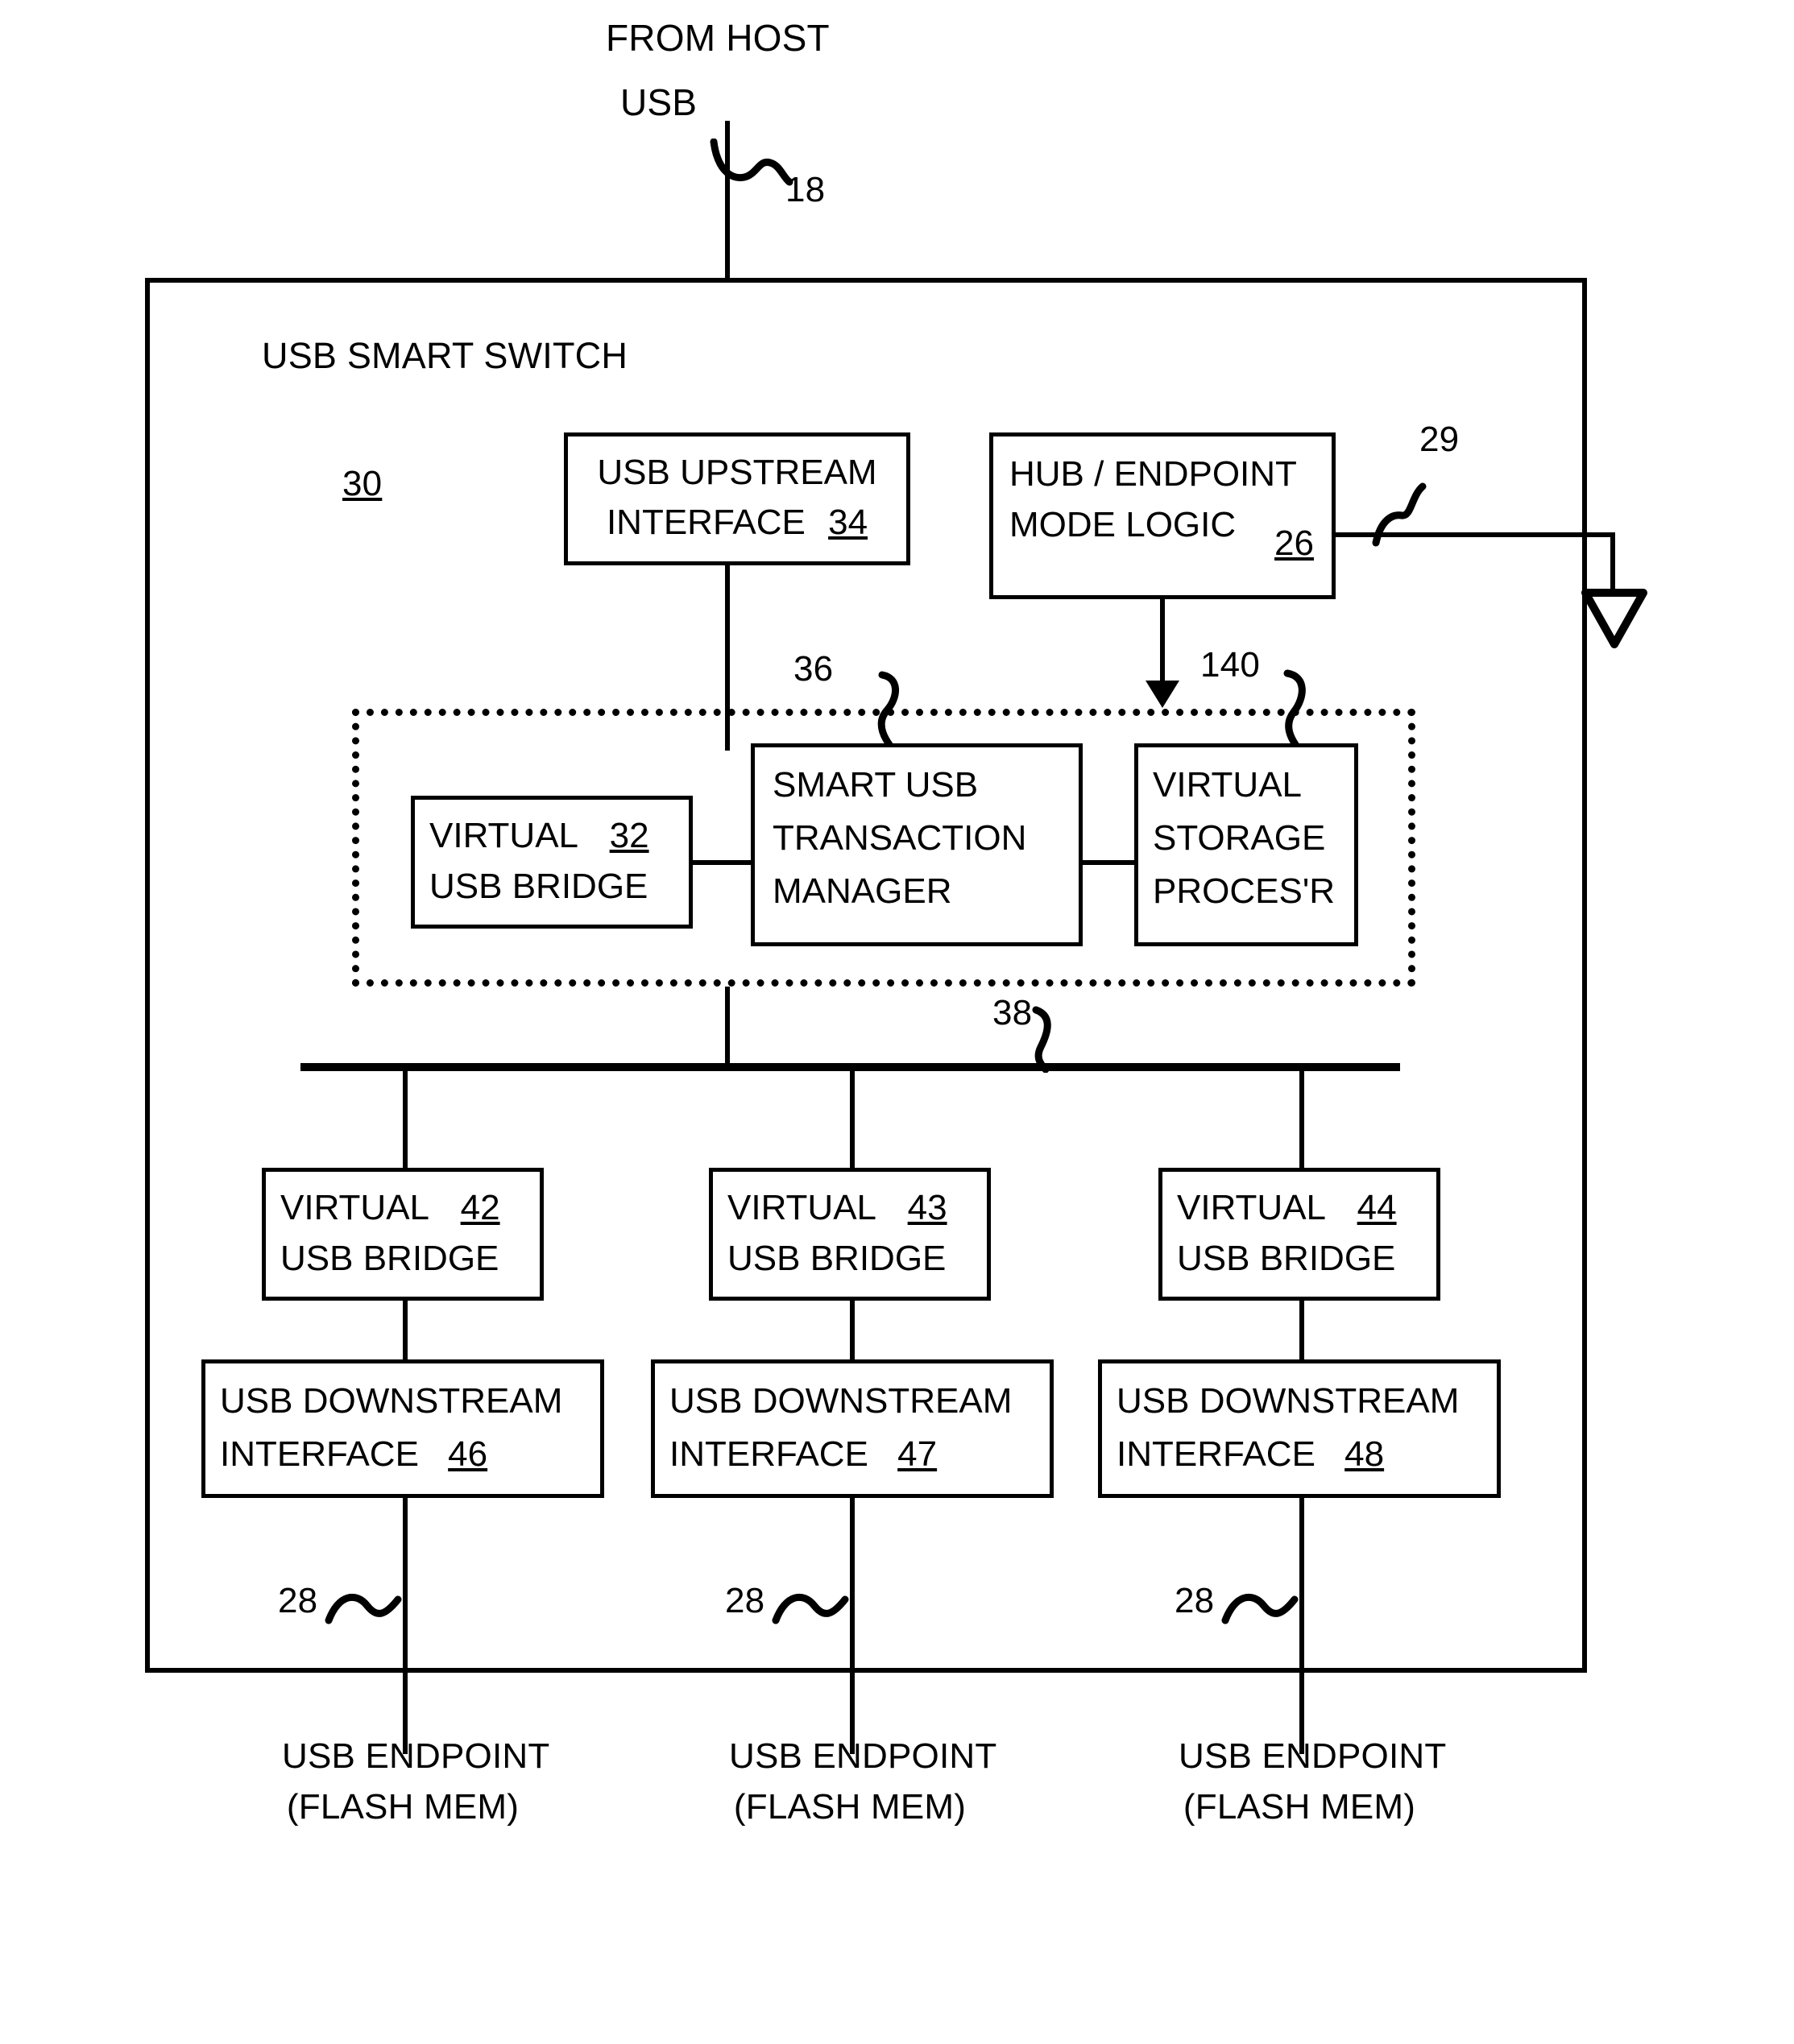 The height and width of the screenshot is (2044, 1794). I want to click on col2-downstream-line1: USB DOWNSTREAM, so click(1289, 1401).